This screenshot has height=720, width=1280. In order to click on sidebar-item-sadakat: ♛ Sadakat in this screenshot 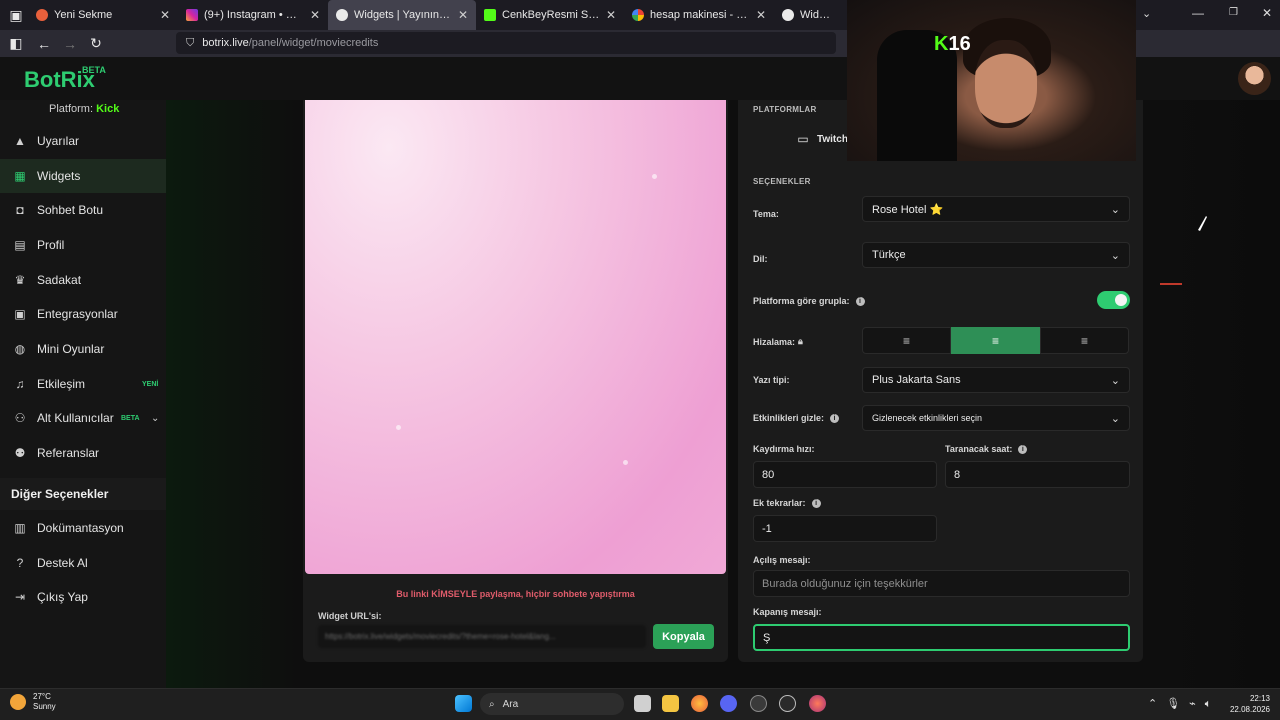, I will do `click(83, 280)`.